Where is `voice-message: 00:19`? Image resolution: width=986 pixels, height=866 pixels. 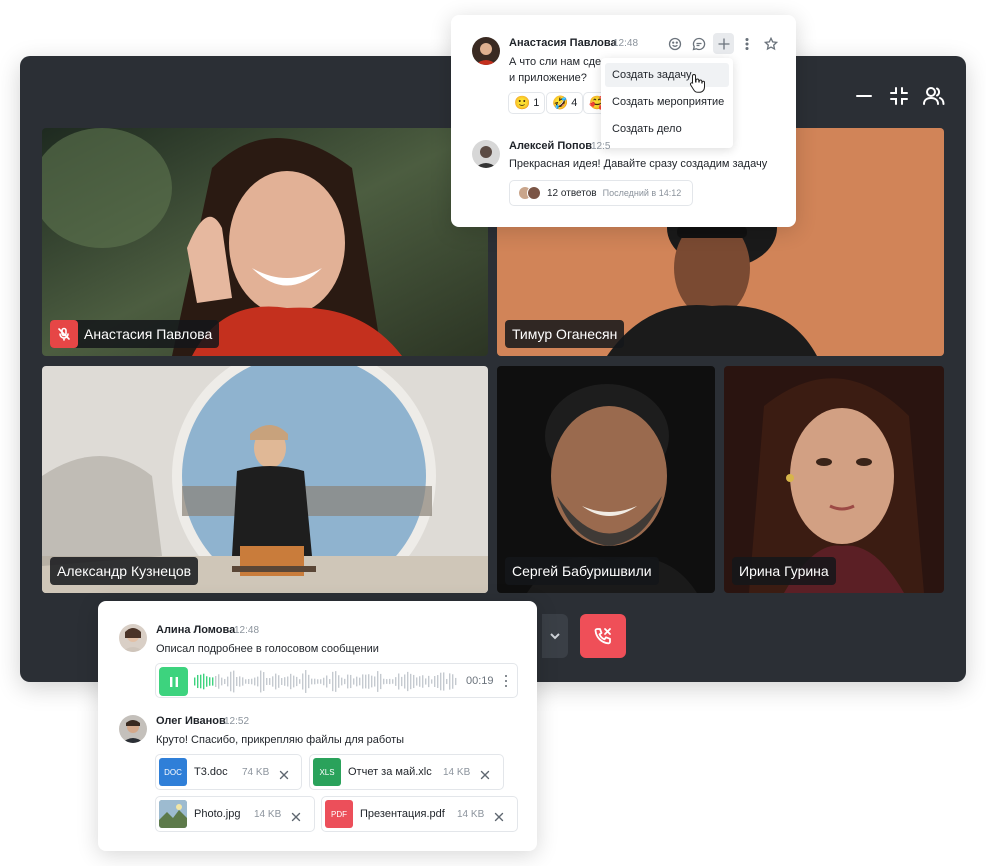 voice-message: 00:19 is located at coordinates (336, 680).